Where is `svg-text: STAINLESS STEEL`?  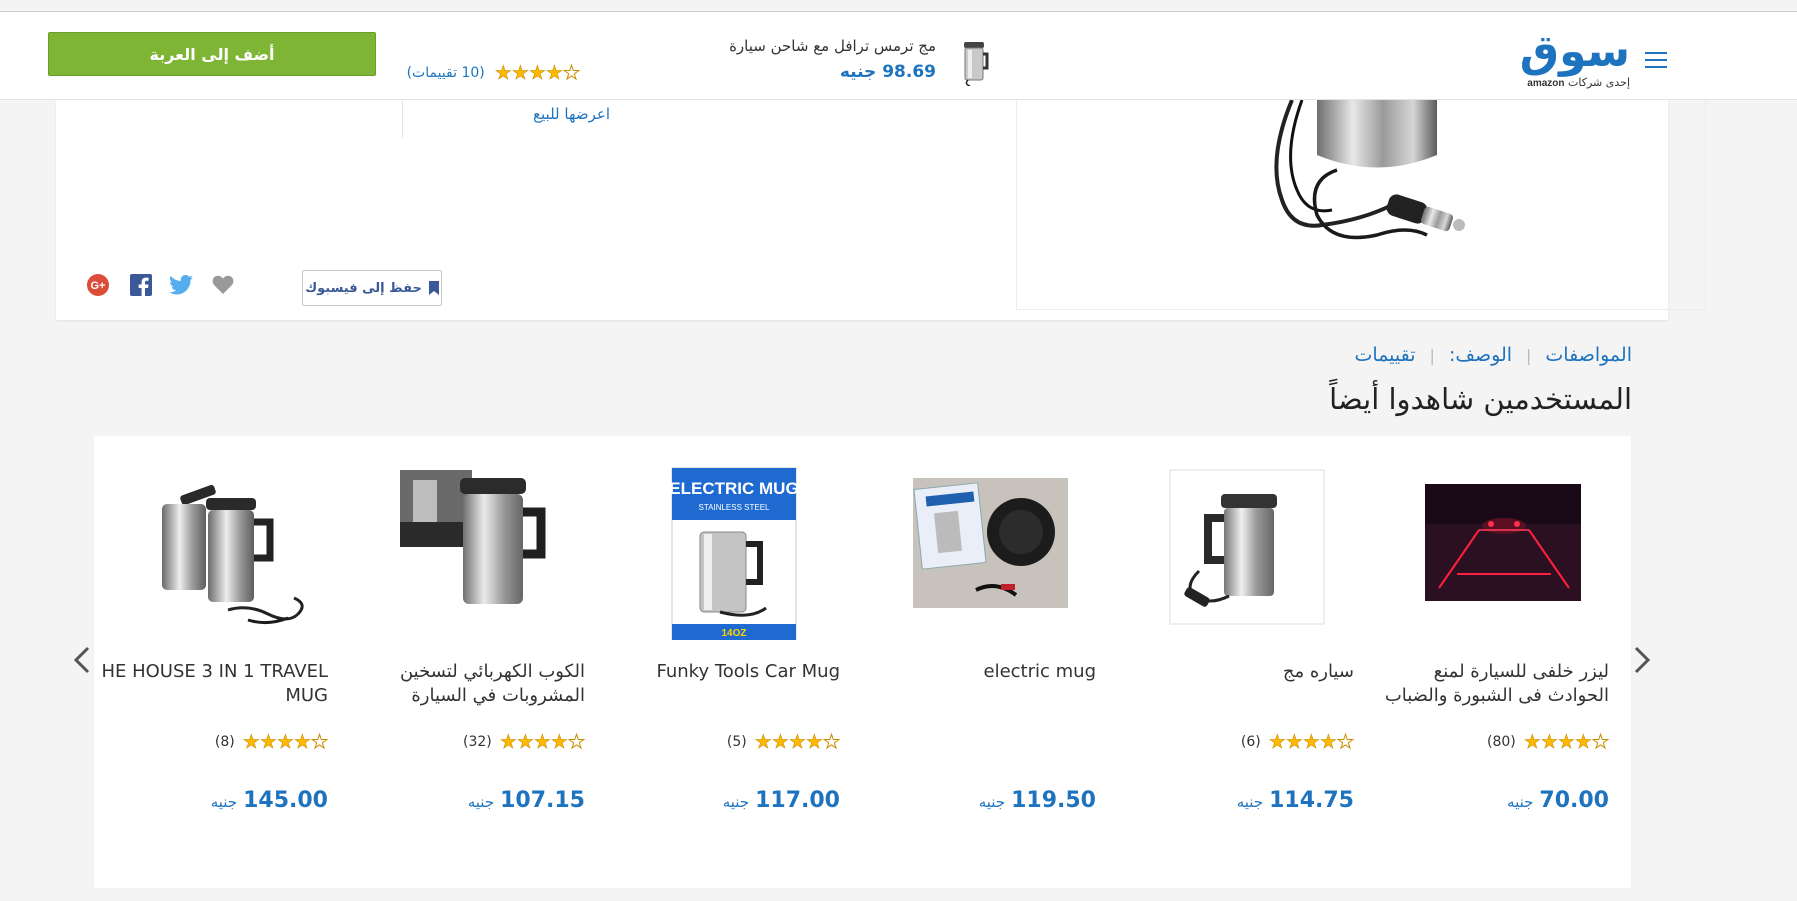
svg-text: STAINLESS STEEL is located at coordinates (735, 507).